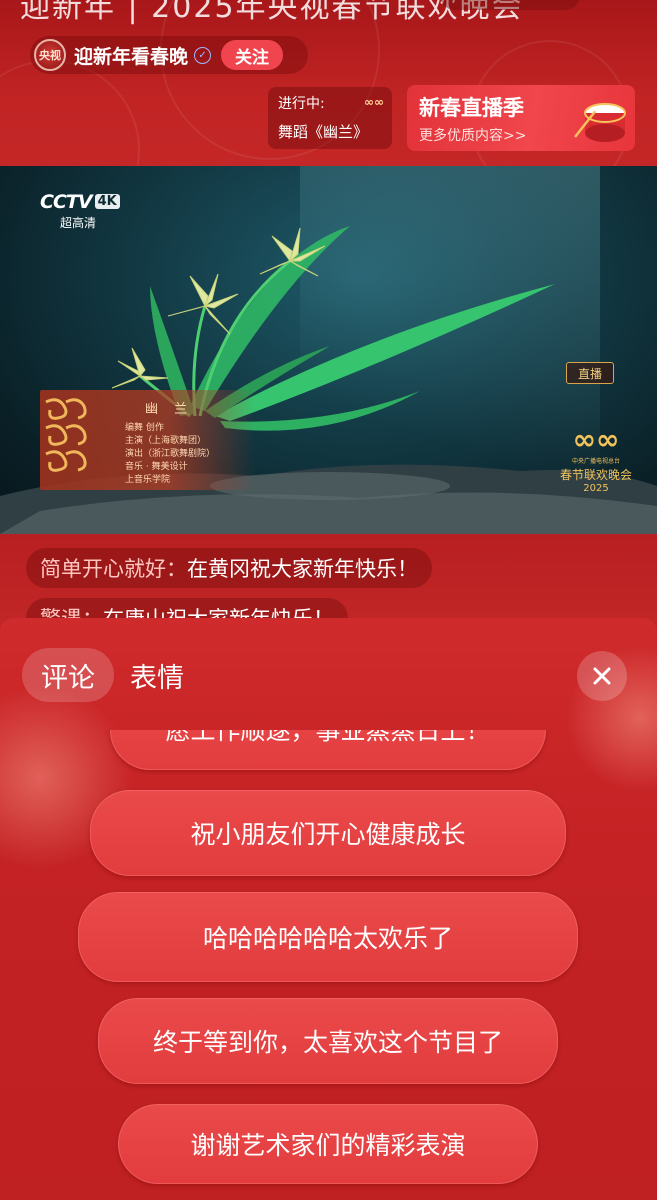  I want to click on chat-text: 在黄冈祝大家新年快乐！, so click(302, 569).